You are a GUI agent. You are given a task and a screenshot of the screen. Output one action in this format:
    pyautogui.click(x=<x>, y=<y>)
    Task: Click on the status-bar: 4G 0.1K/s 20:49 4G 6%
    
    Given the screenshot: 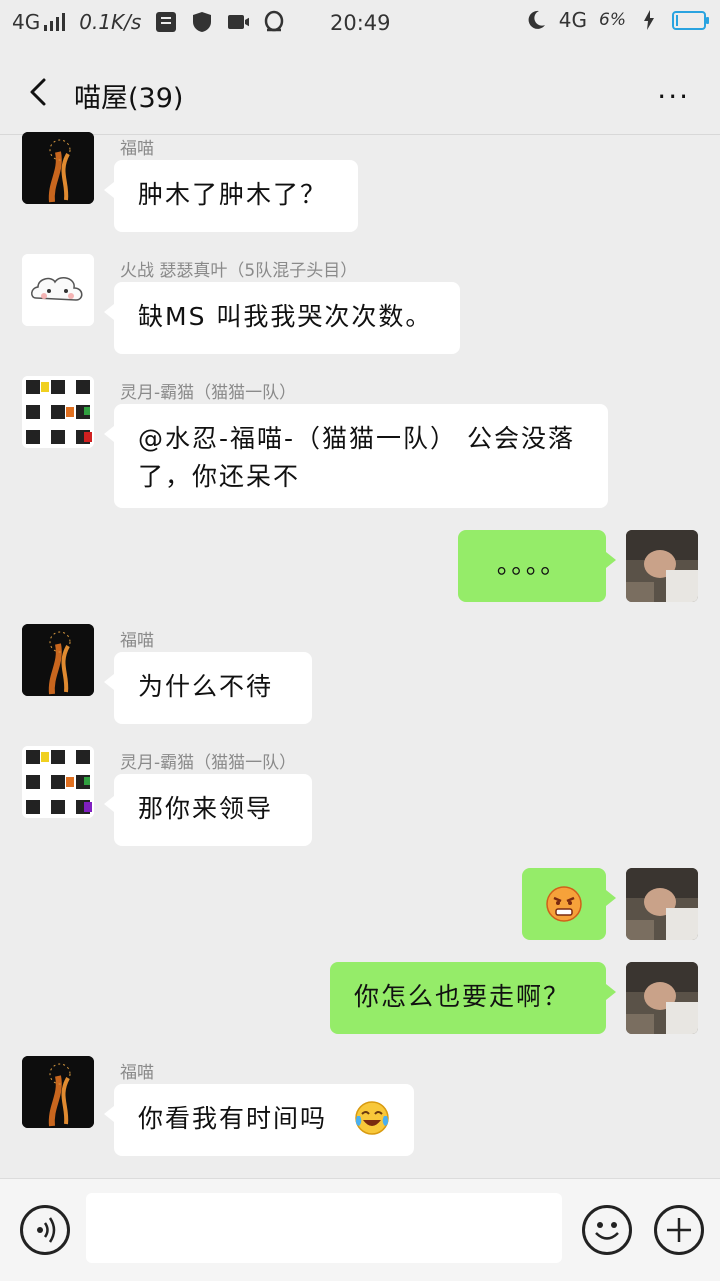 What is the action you would take?
    pyautogui.click(x=360, y=25)
    